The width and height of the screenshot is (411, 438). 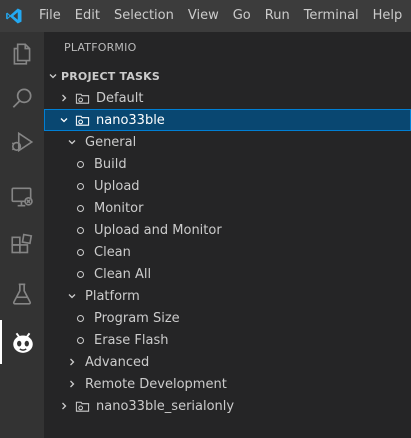 What do you see at coordinates (14, 16) in the screenshot?
I see `vscode-logo-icon` at bounding box center [14, 16].